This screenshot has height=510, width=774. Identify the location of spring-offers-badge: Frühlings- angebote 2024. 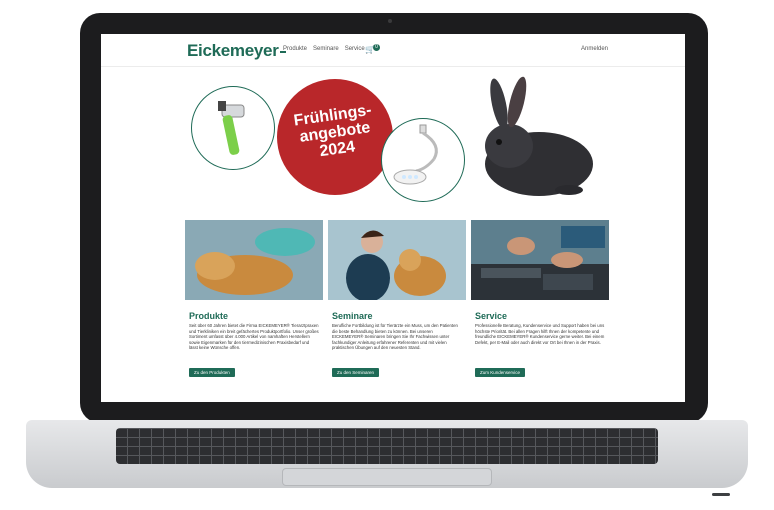
(335, 137).